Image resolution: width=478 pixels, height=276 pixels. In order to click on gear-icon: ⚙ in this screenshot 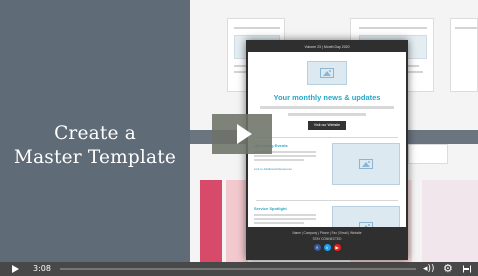, I will do `click(448, 268)`.